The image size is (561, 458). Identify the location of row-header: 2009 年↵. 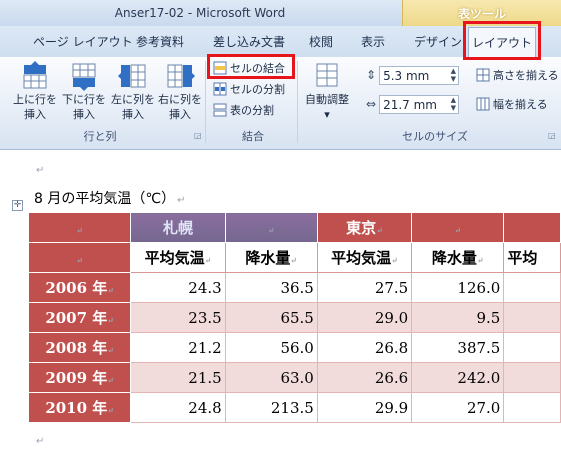
(79, 377).